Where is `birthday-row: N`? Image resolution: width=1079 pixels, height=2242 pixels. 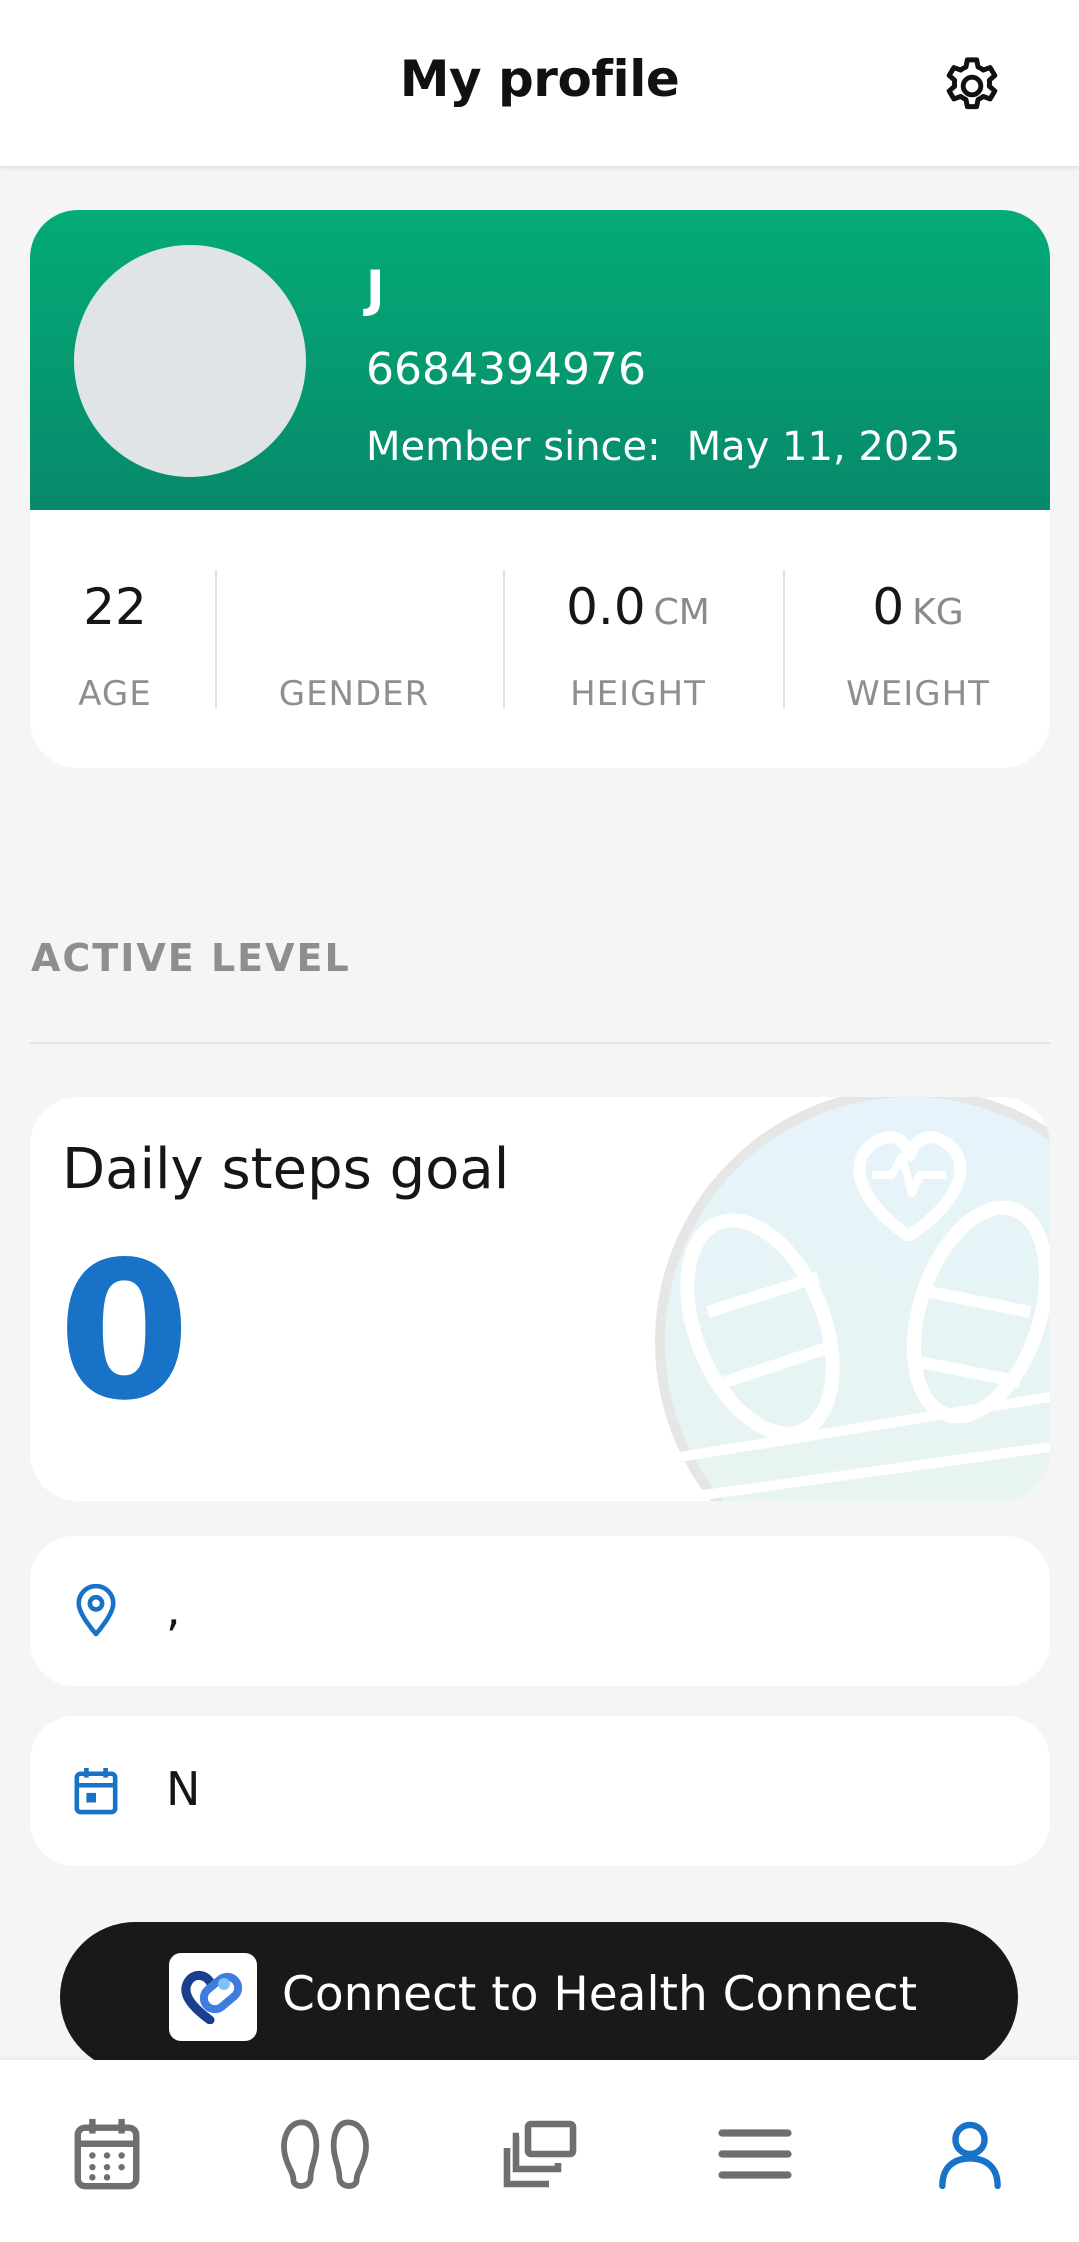 birthday-row: N is located at coordinates (540, 1791).